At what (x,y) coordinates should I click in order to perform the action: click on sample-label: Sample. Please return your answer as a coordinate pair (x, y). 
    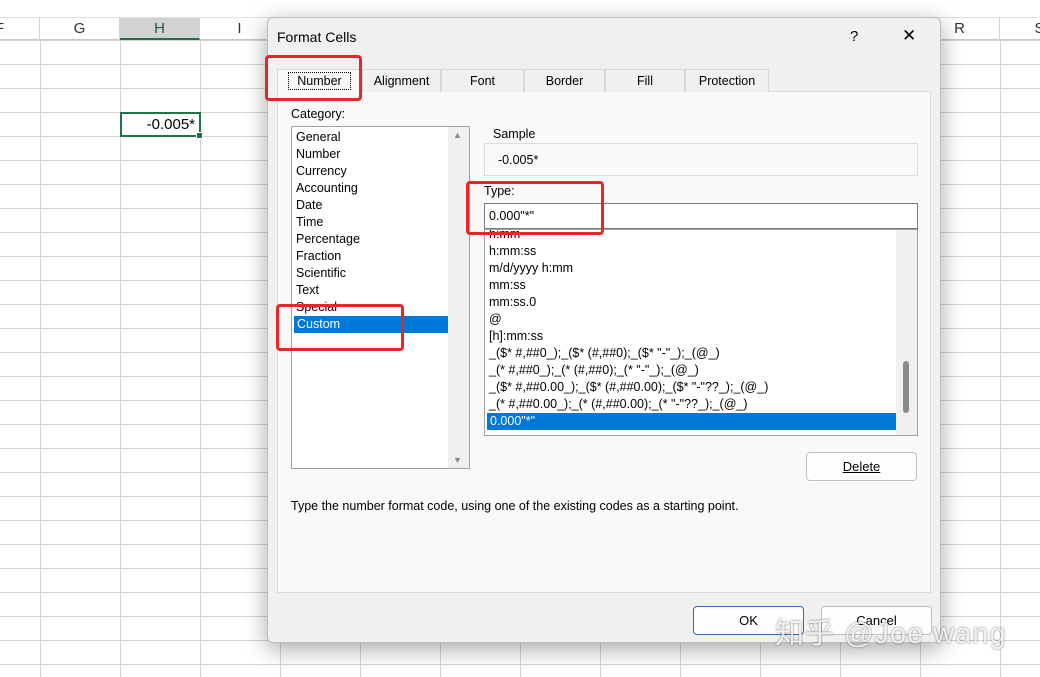
    Looking at the image, I should click on (514, 134).